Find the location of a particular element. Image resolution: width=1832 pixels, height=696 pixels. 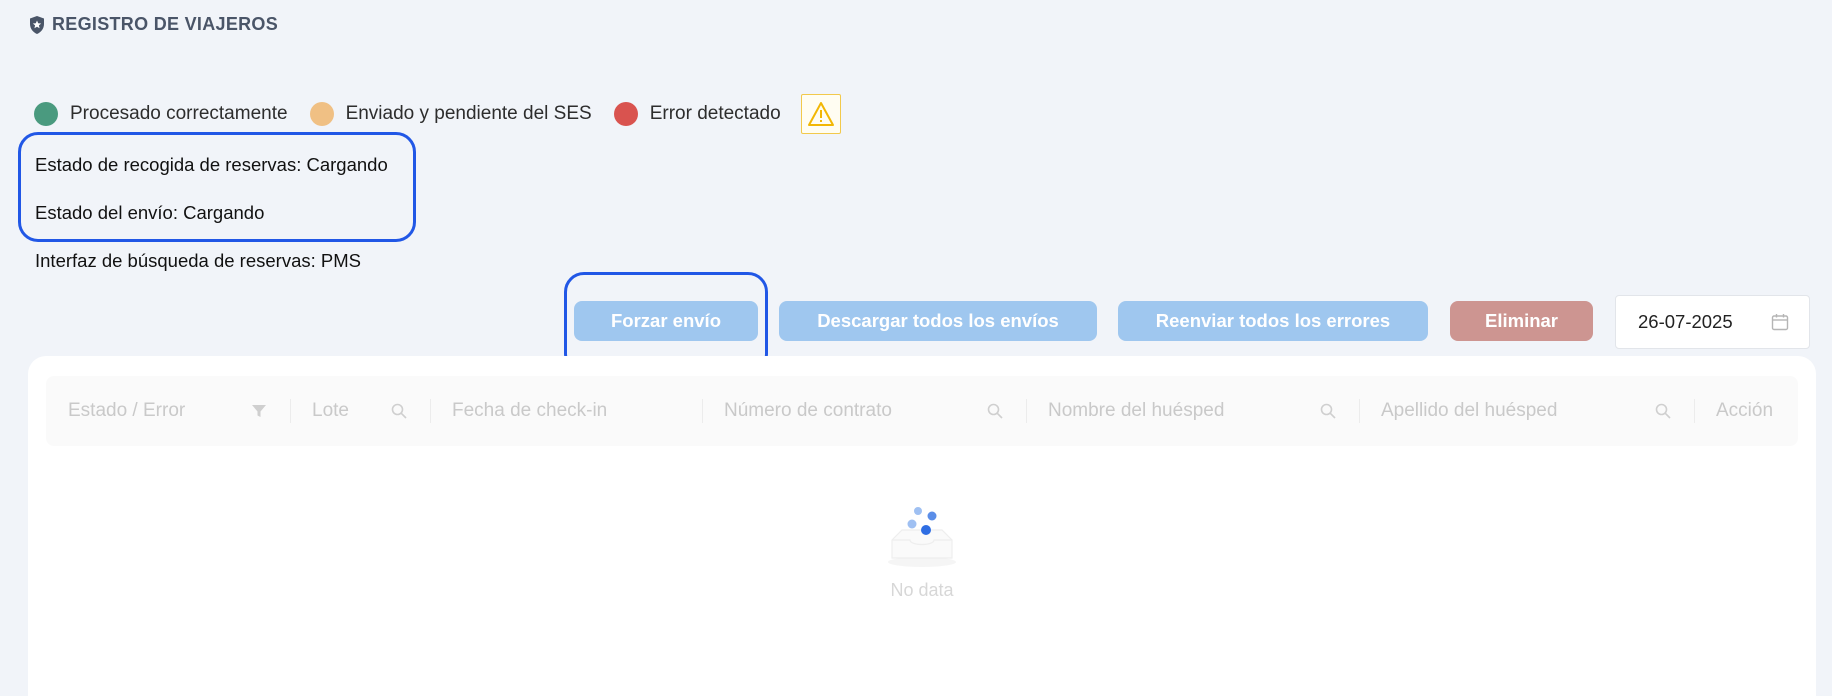

column-label: Apellido del huésped is located at coordinates (1469, 410).